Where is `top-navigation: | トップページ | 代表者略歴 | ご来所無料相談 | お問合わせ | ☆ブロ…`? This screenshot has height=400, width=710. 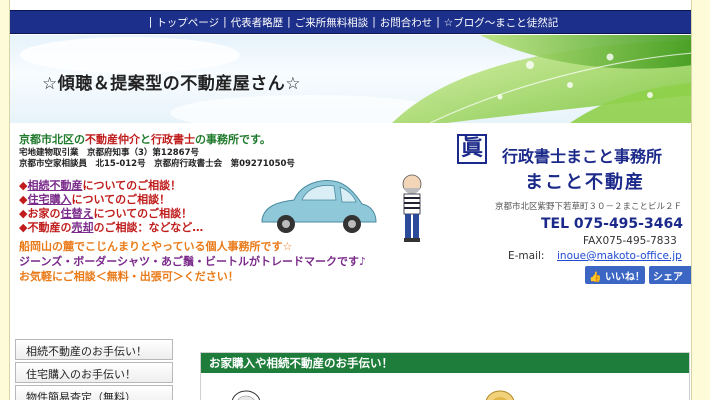 top-navigation: | トップページ | 代表者略歴 | ご来所無料相談 | お問合わせ | ☆ブロ… is located at coordinates (350, 22).